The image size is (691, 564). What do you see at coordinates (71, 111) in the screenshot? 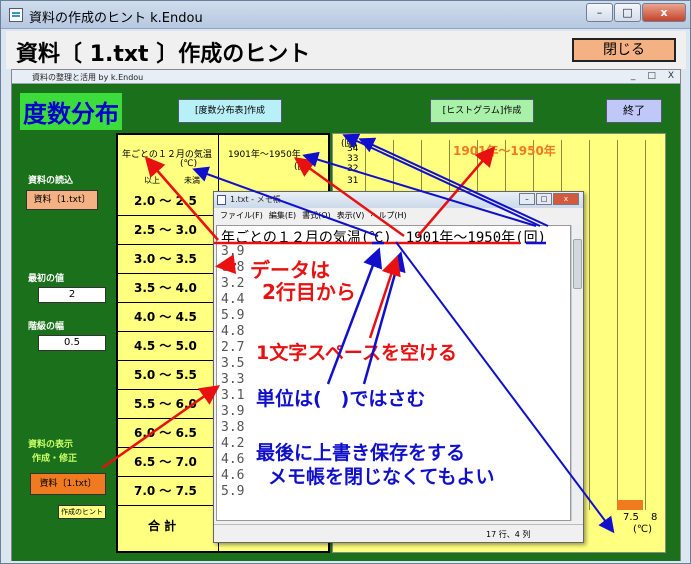
I see `frequency-distribution-label: 度数分布` at bounding box center [71, 111].